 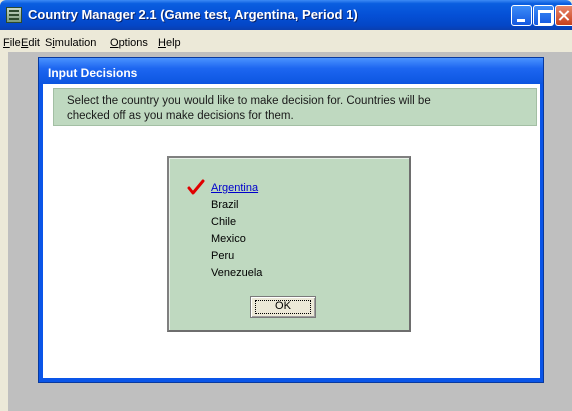 What do you see at coordinates (12, 43) in the screenshot?
I see `menu-file: File` at bounding box center [12, 43].